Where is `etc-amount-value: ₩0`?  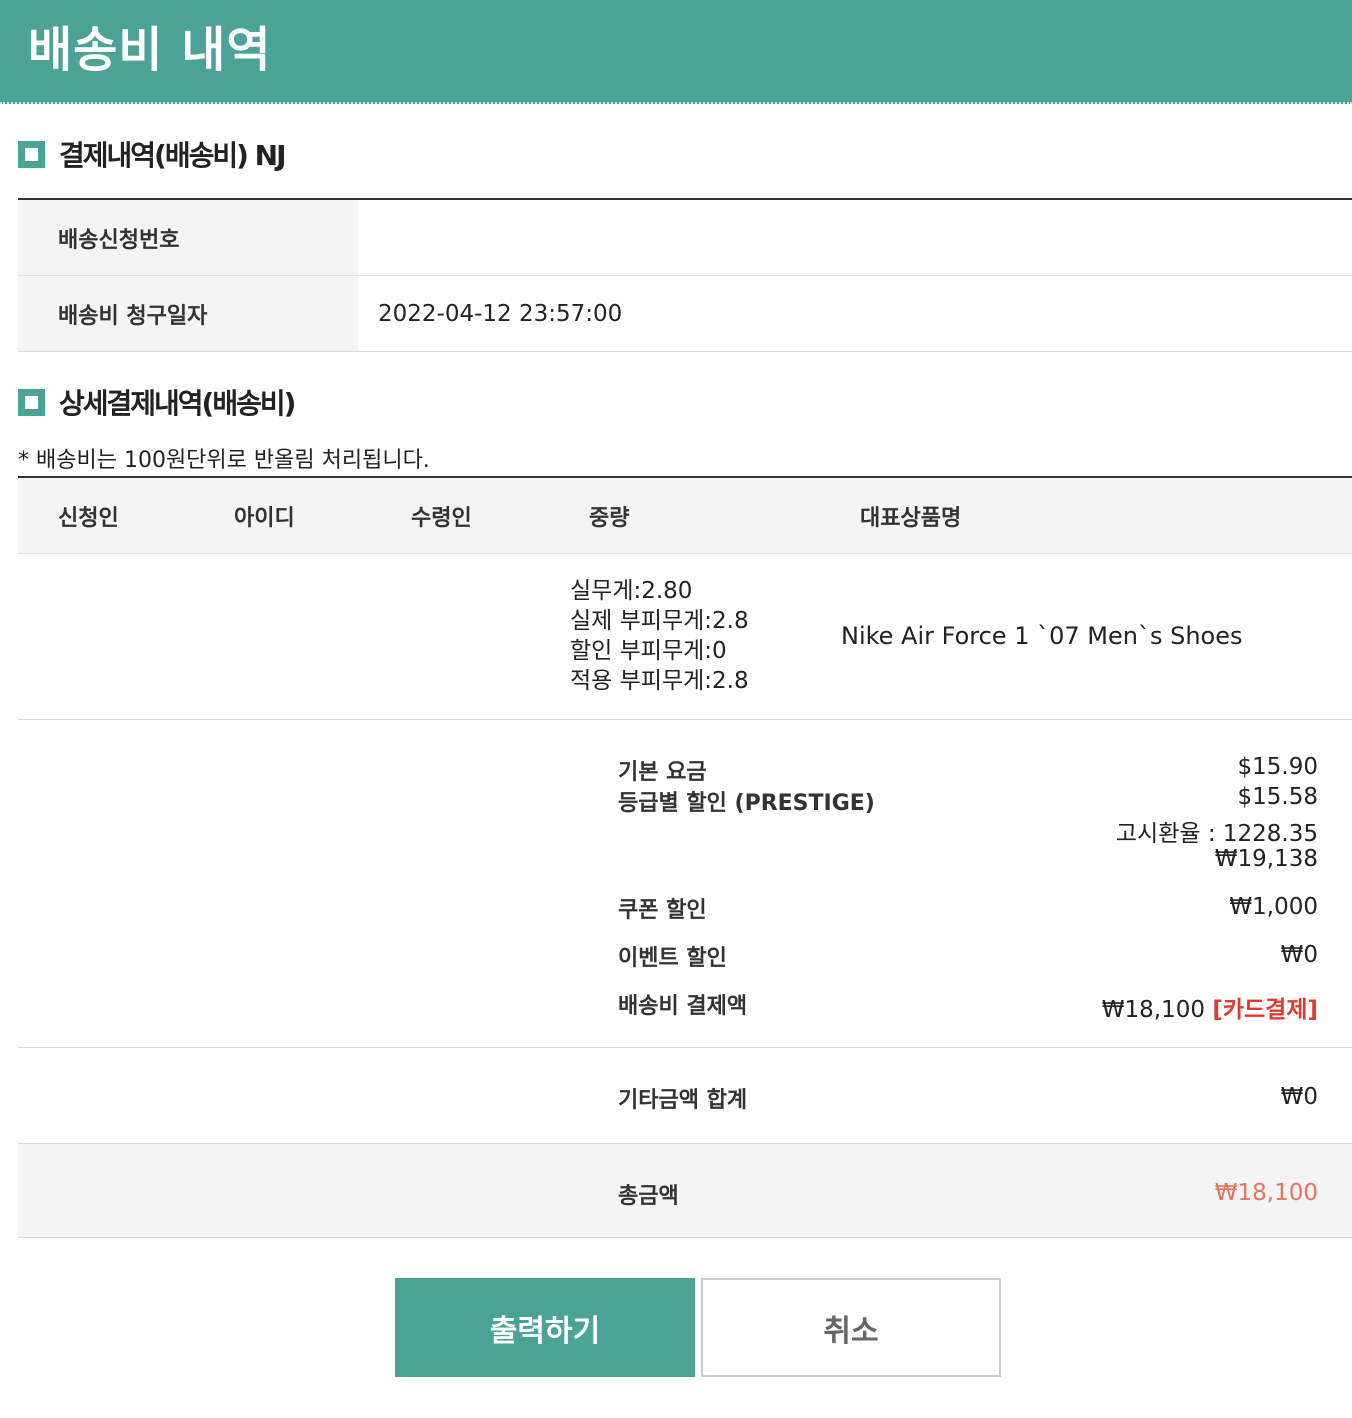
etc-amount-value: ₩0 is located at coordinates (1299, 1097).